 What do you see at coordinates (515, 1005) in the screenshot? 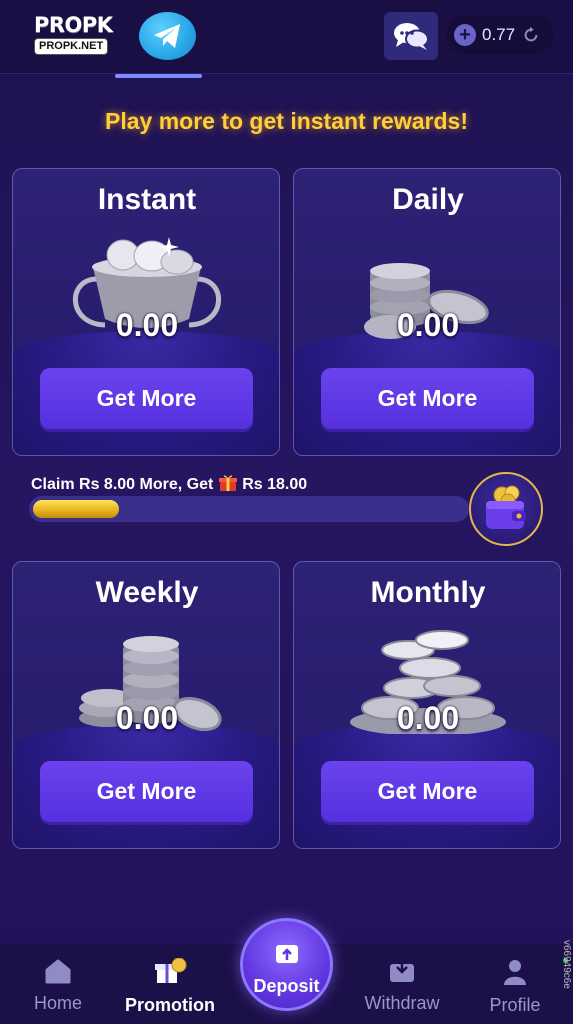
I see `nav-label: Profile` at bounding box center [515, 1005].